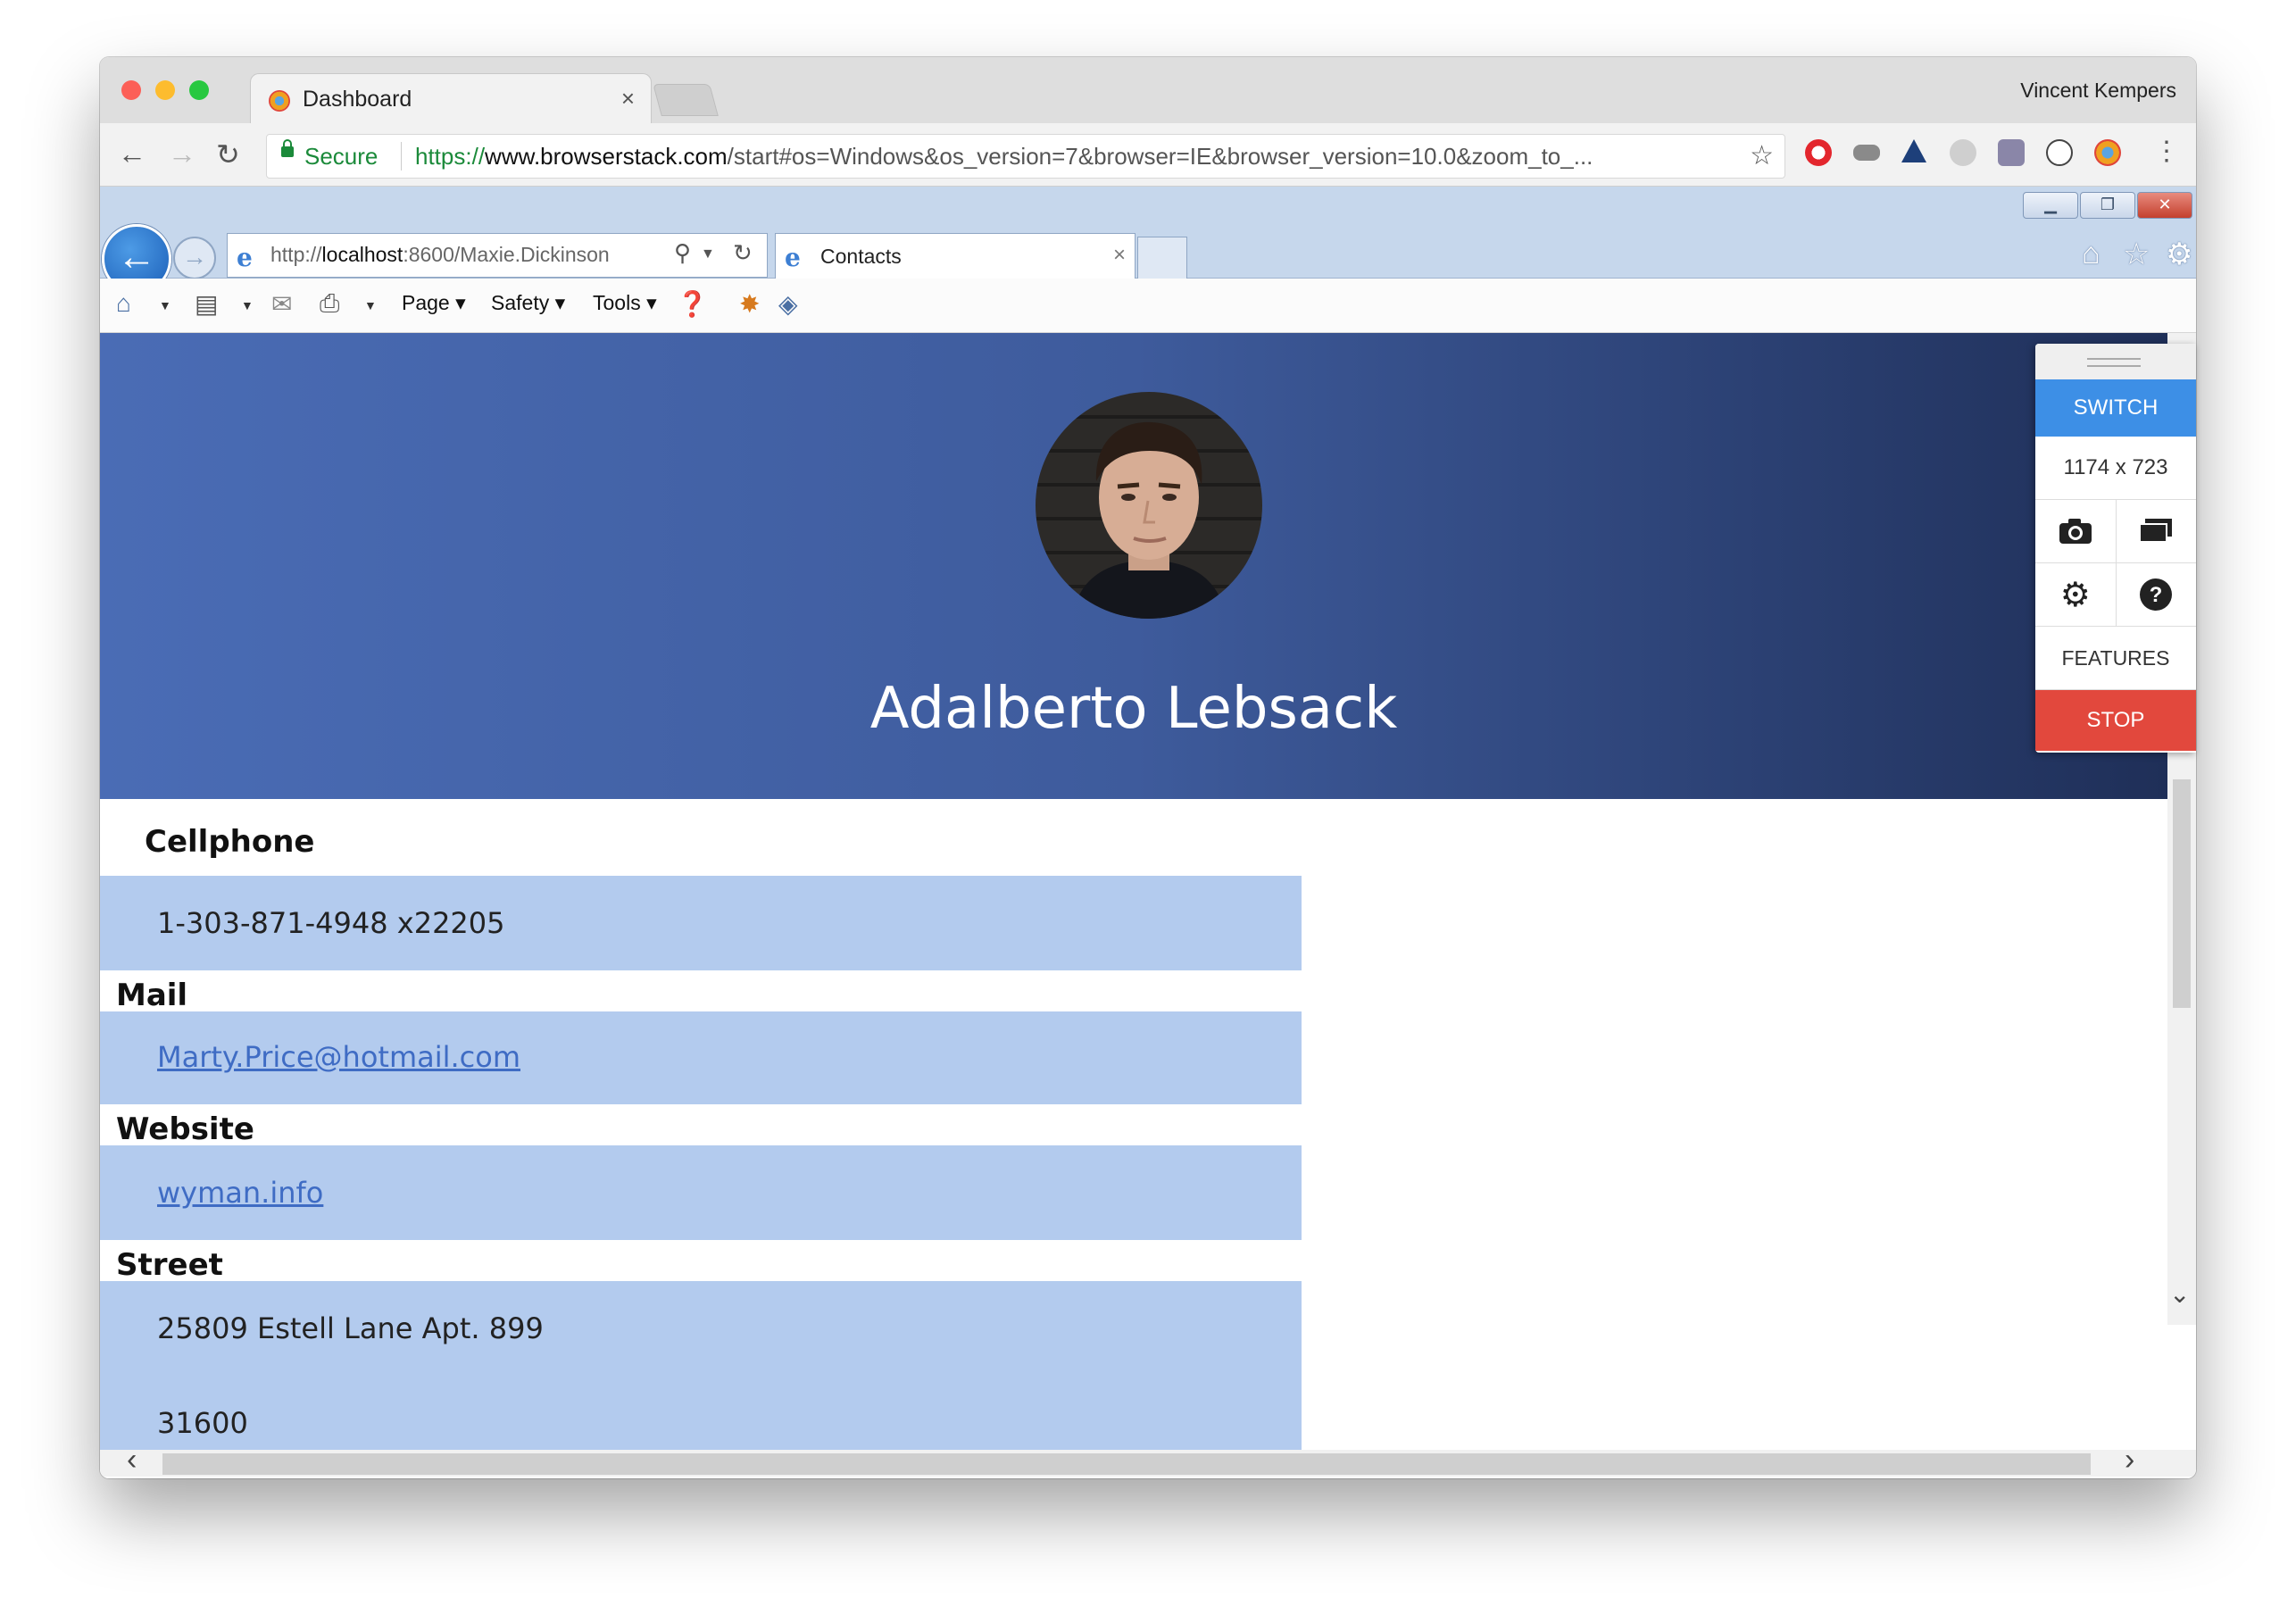  Describe the element at coordinates (2115, 468) in the screenshot. I see `resolution-label: 1174 x 723` at that location.